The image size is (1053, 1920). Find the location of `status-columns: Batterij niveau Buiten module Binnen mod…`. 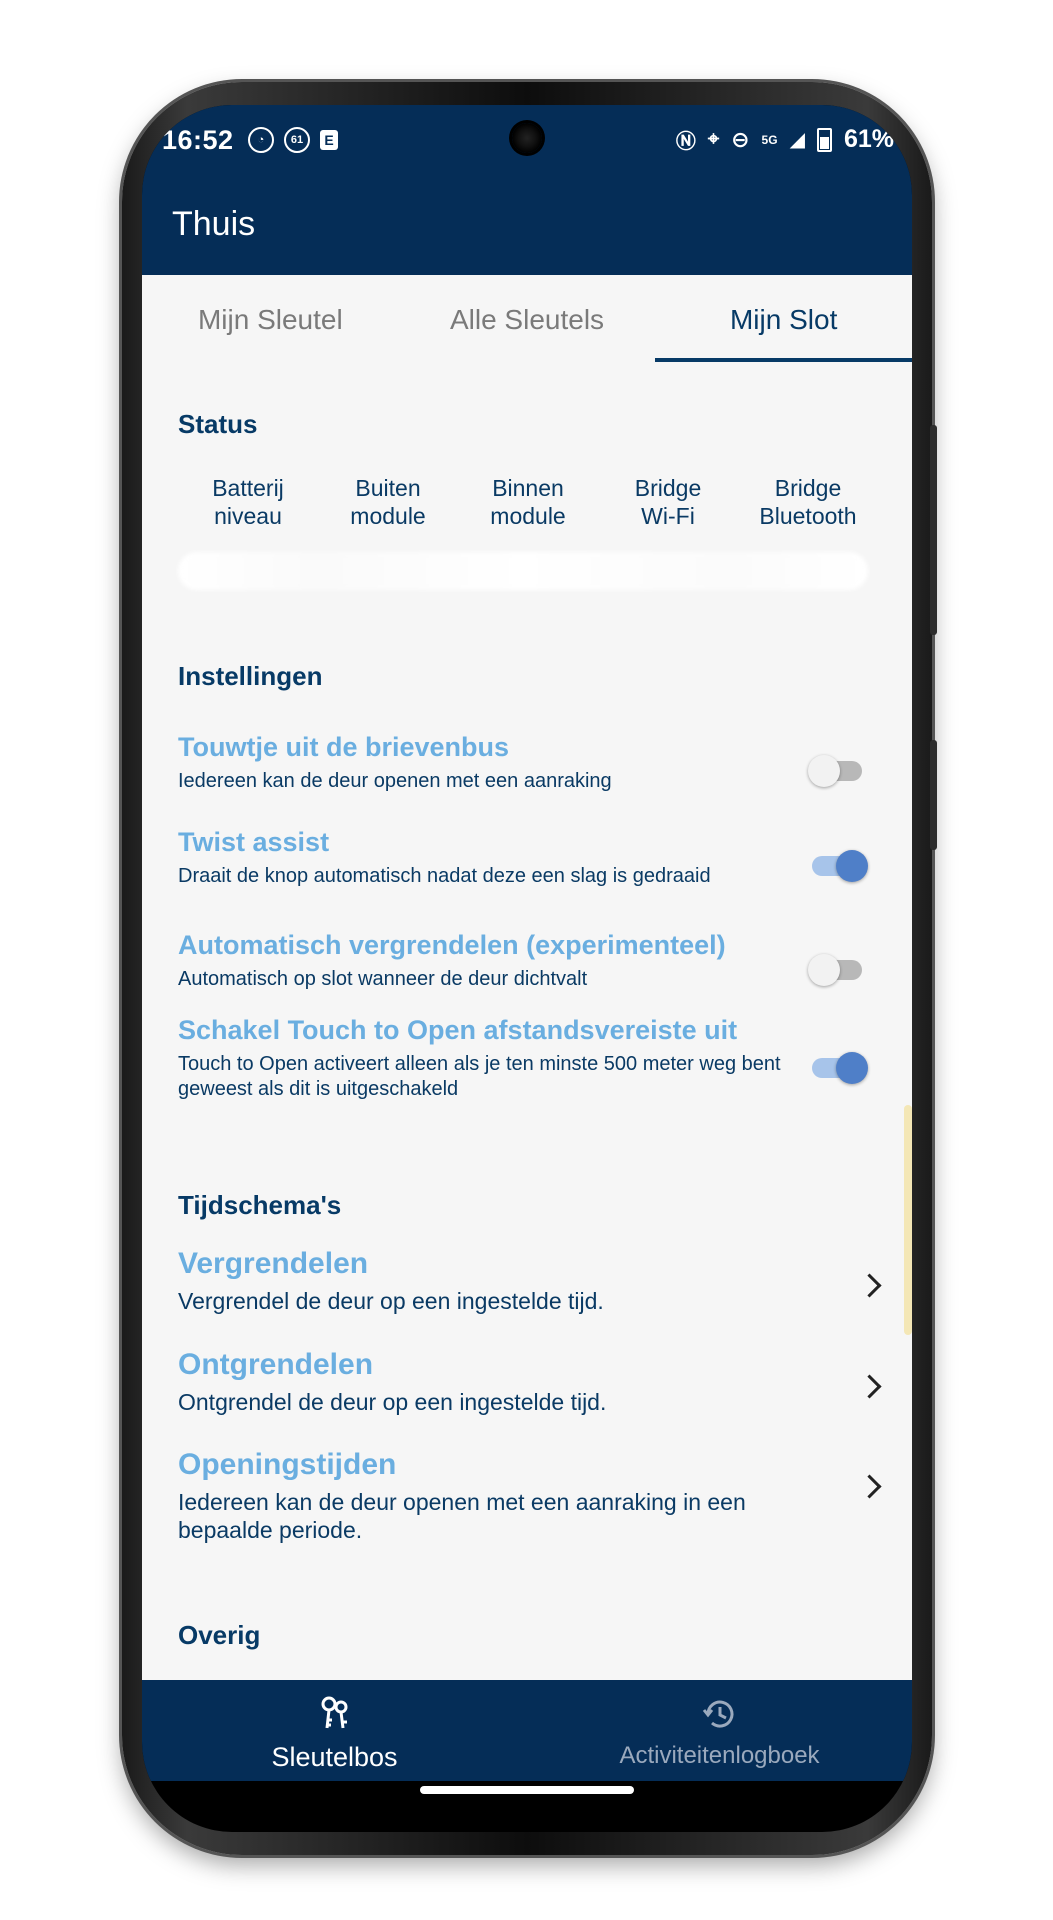

status-columns: Batterij niveau Buiten module Binnen mod… is located at coordinates (528, 502).